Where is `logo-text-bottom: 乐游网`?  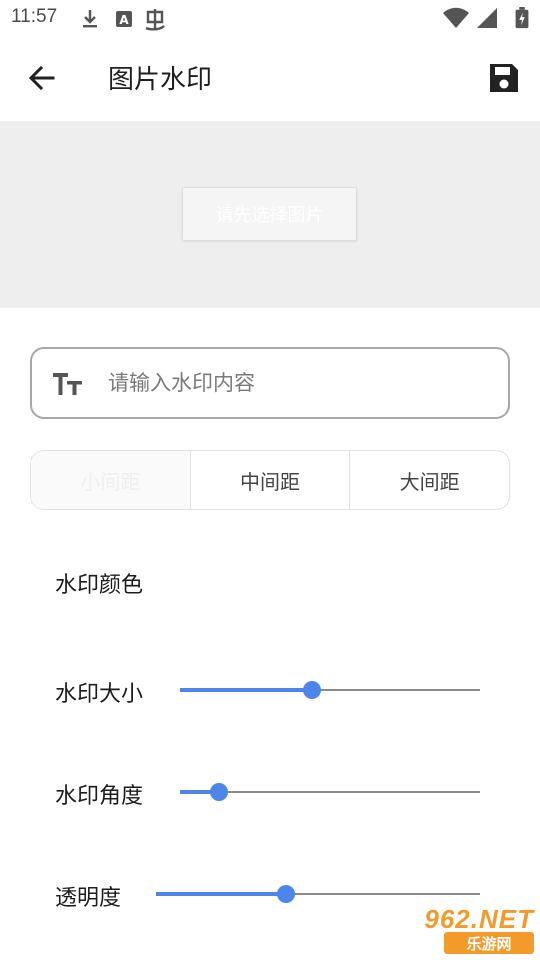 logo-text-bottom: 乐游网 is located at coordinates (489, 943).